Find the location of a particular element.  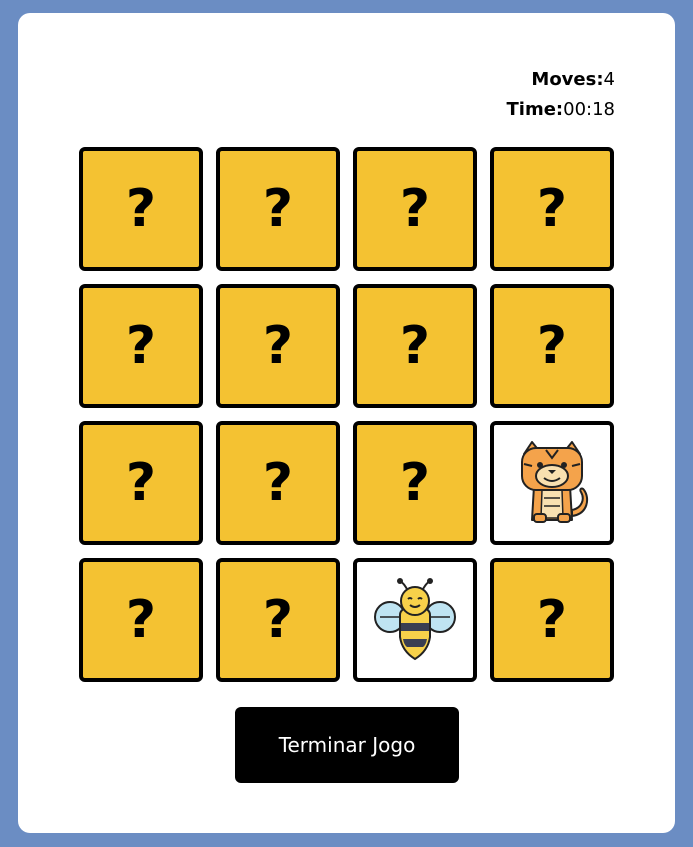

timer: Time:00:18 is located at coordinates (561, 110).